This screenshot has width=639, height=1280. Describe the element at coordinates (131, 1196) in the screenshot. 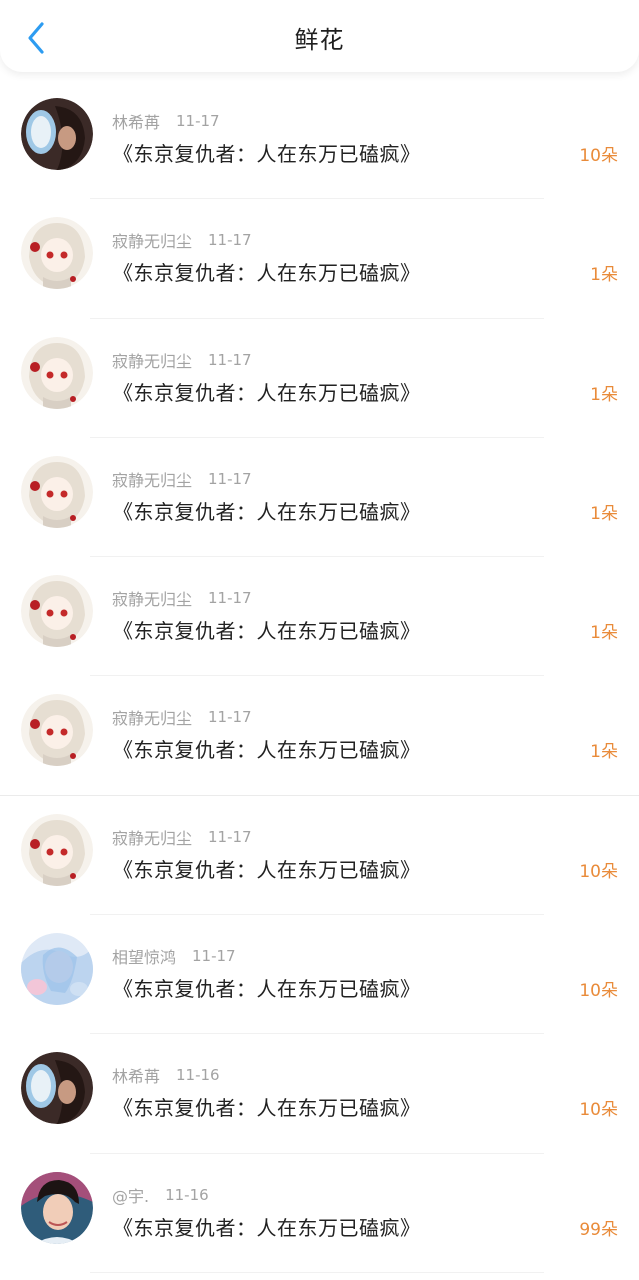

I see `user-name: @宇.` at that location.